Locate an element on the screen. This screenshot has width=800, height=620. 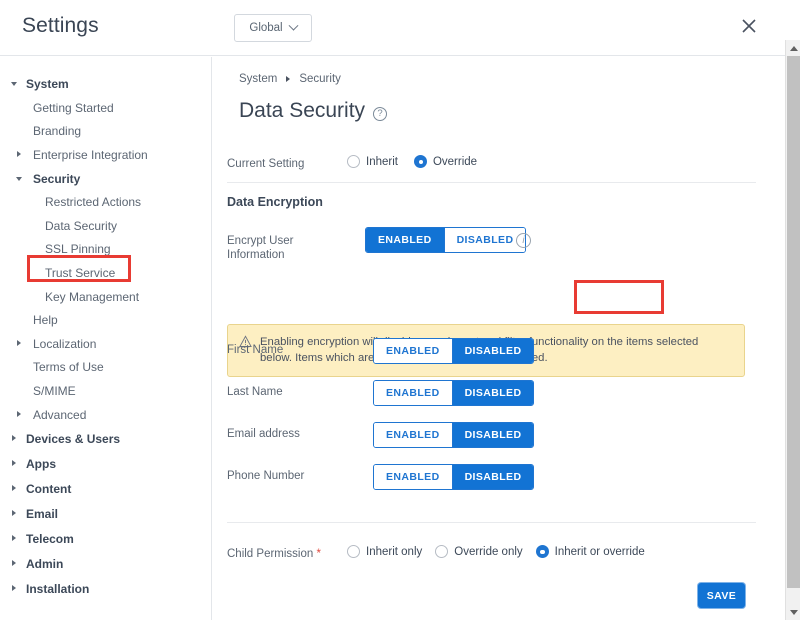
field-label-first-name: First Name is located at coordinates (255, 350).